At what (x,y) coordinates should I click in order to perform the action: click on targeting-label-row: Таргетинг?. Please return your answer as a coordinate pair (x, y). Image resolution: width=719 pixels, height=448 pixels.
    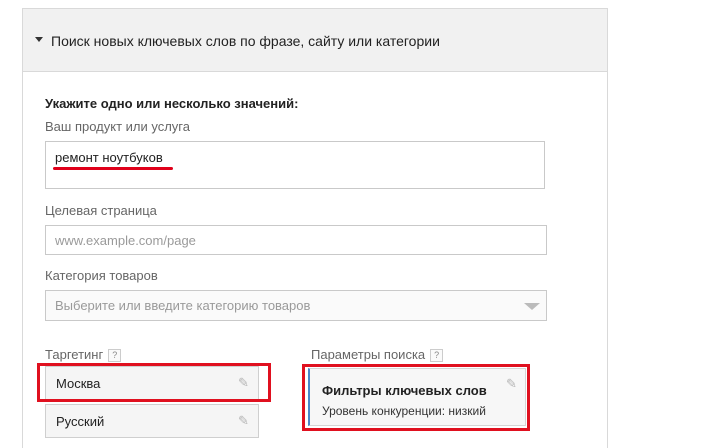
    Looking at the image, I should click on (83, 354).